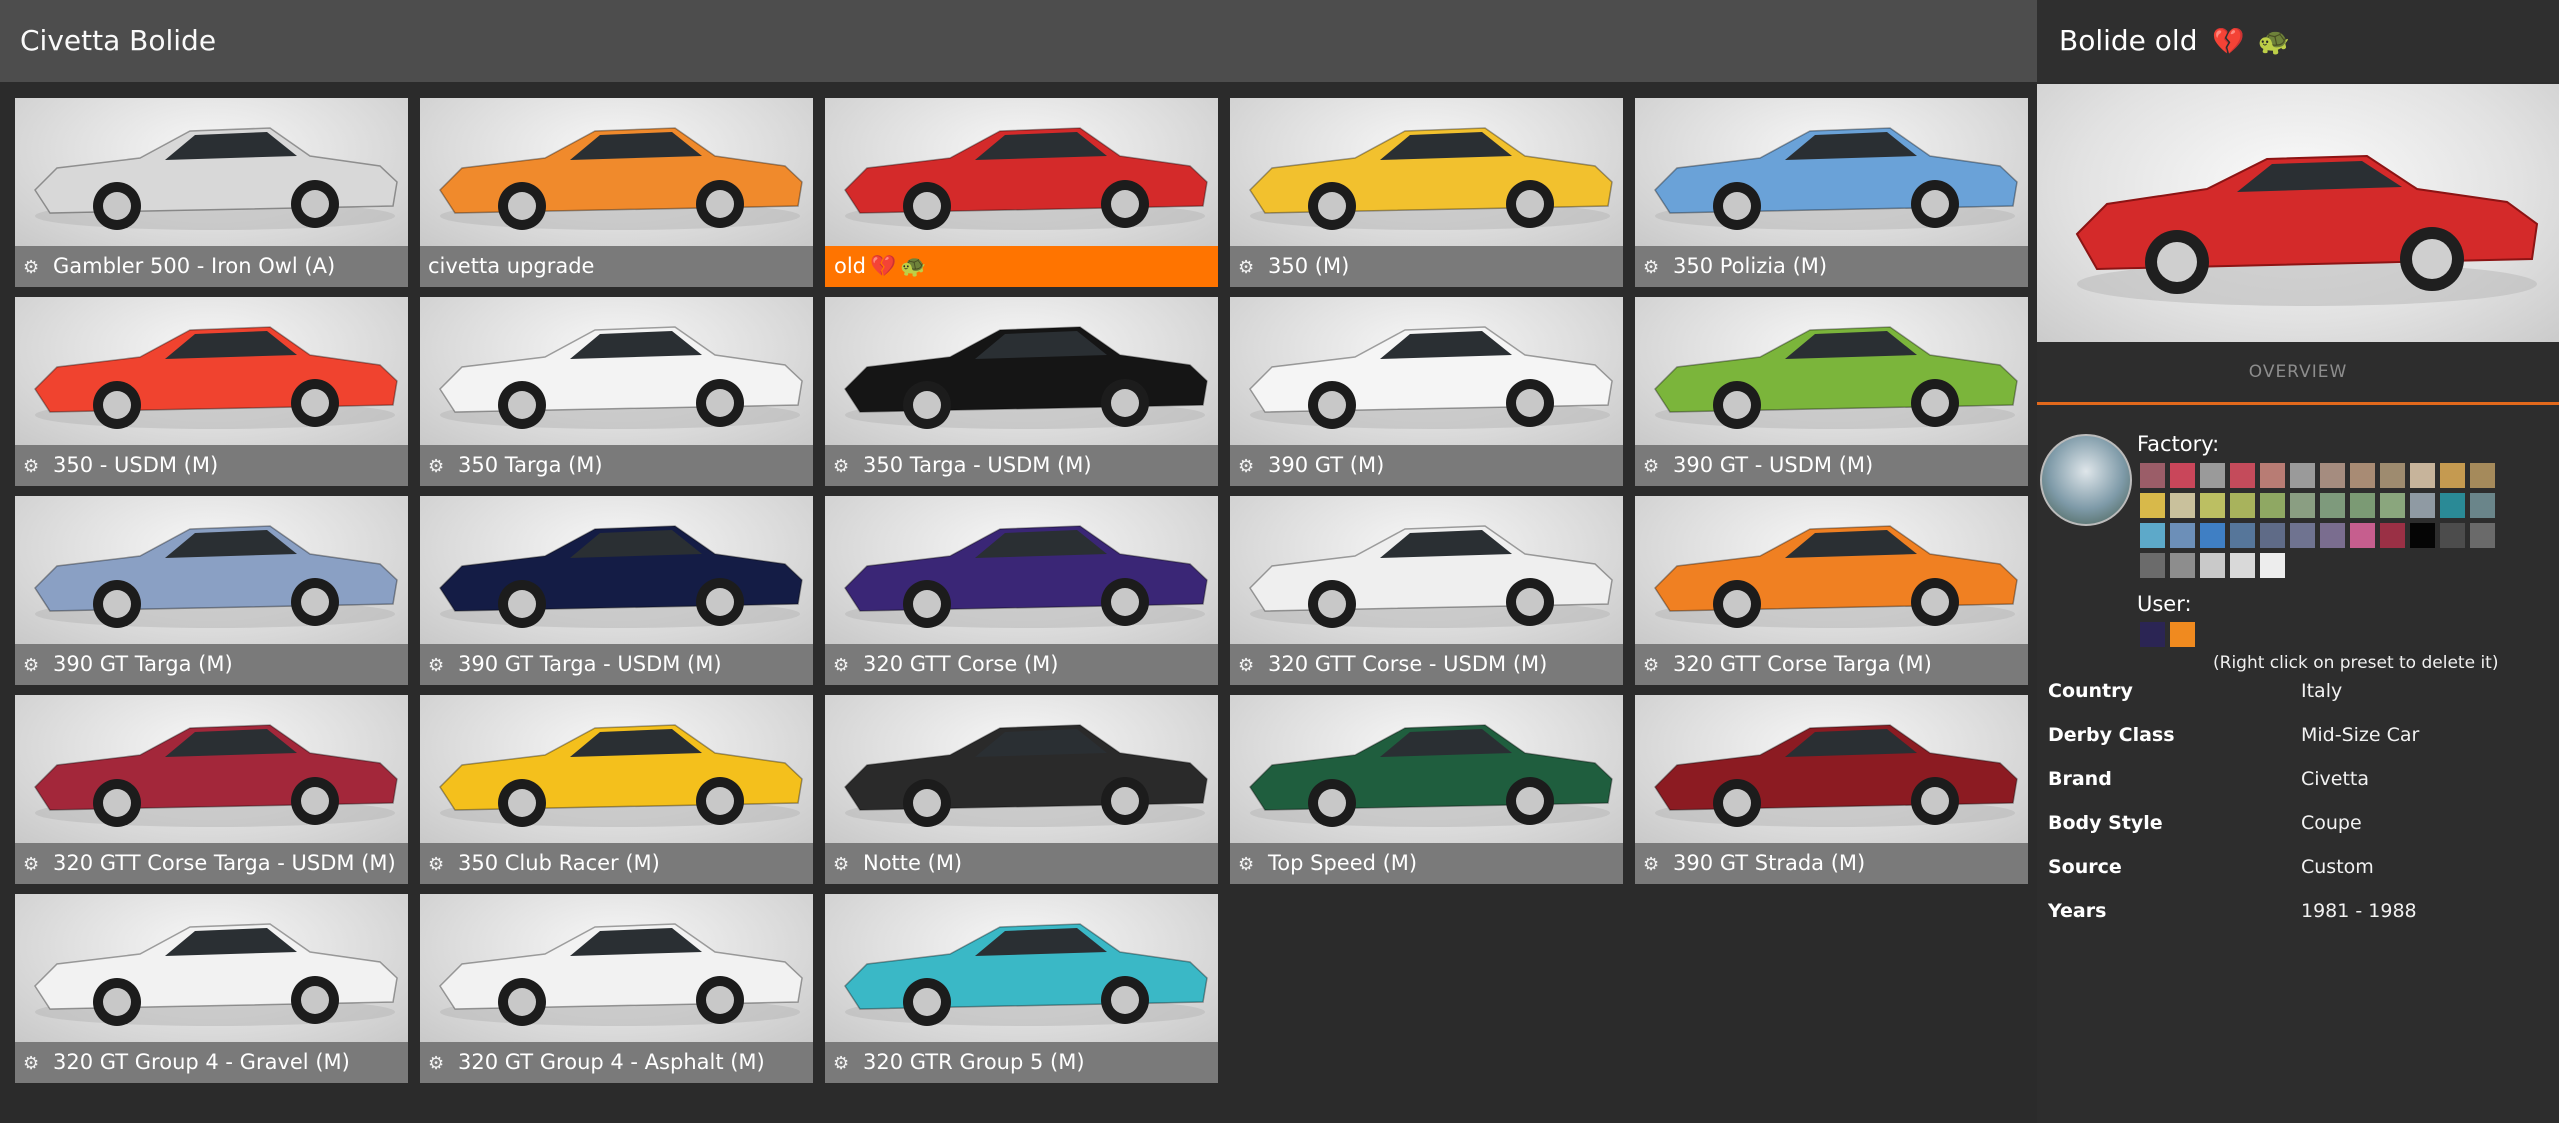 This screenshot has width=2559, height=1123. I want to click on config-tile: old 💔 🐢, so click(1021, 192).